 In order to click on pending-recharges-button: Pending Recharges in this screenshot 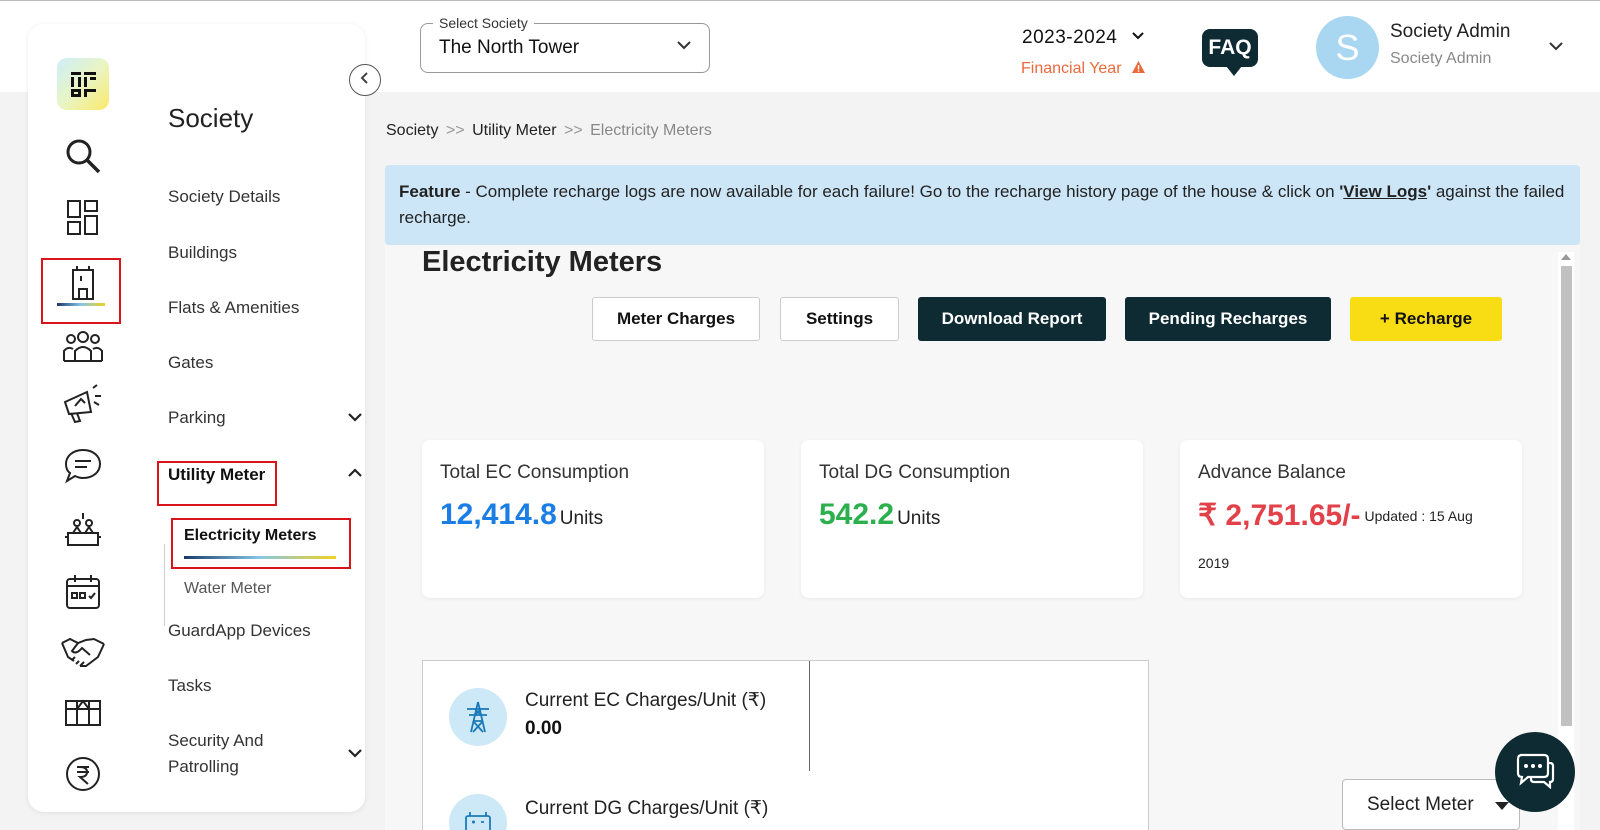, I will do `click(1228, 319)`.